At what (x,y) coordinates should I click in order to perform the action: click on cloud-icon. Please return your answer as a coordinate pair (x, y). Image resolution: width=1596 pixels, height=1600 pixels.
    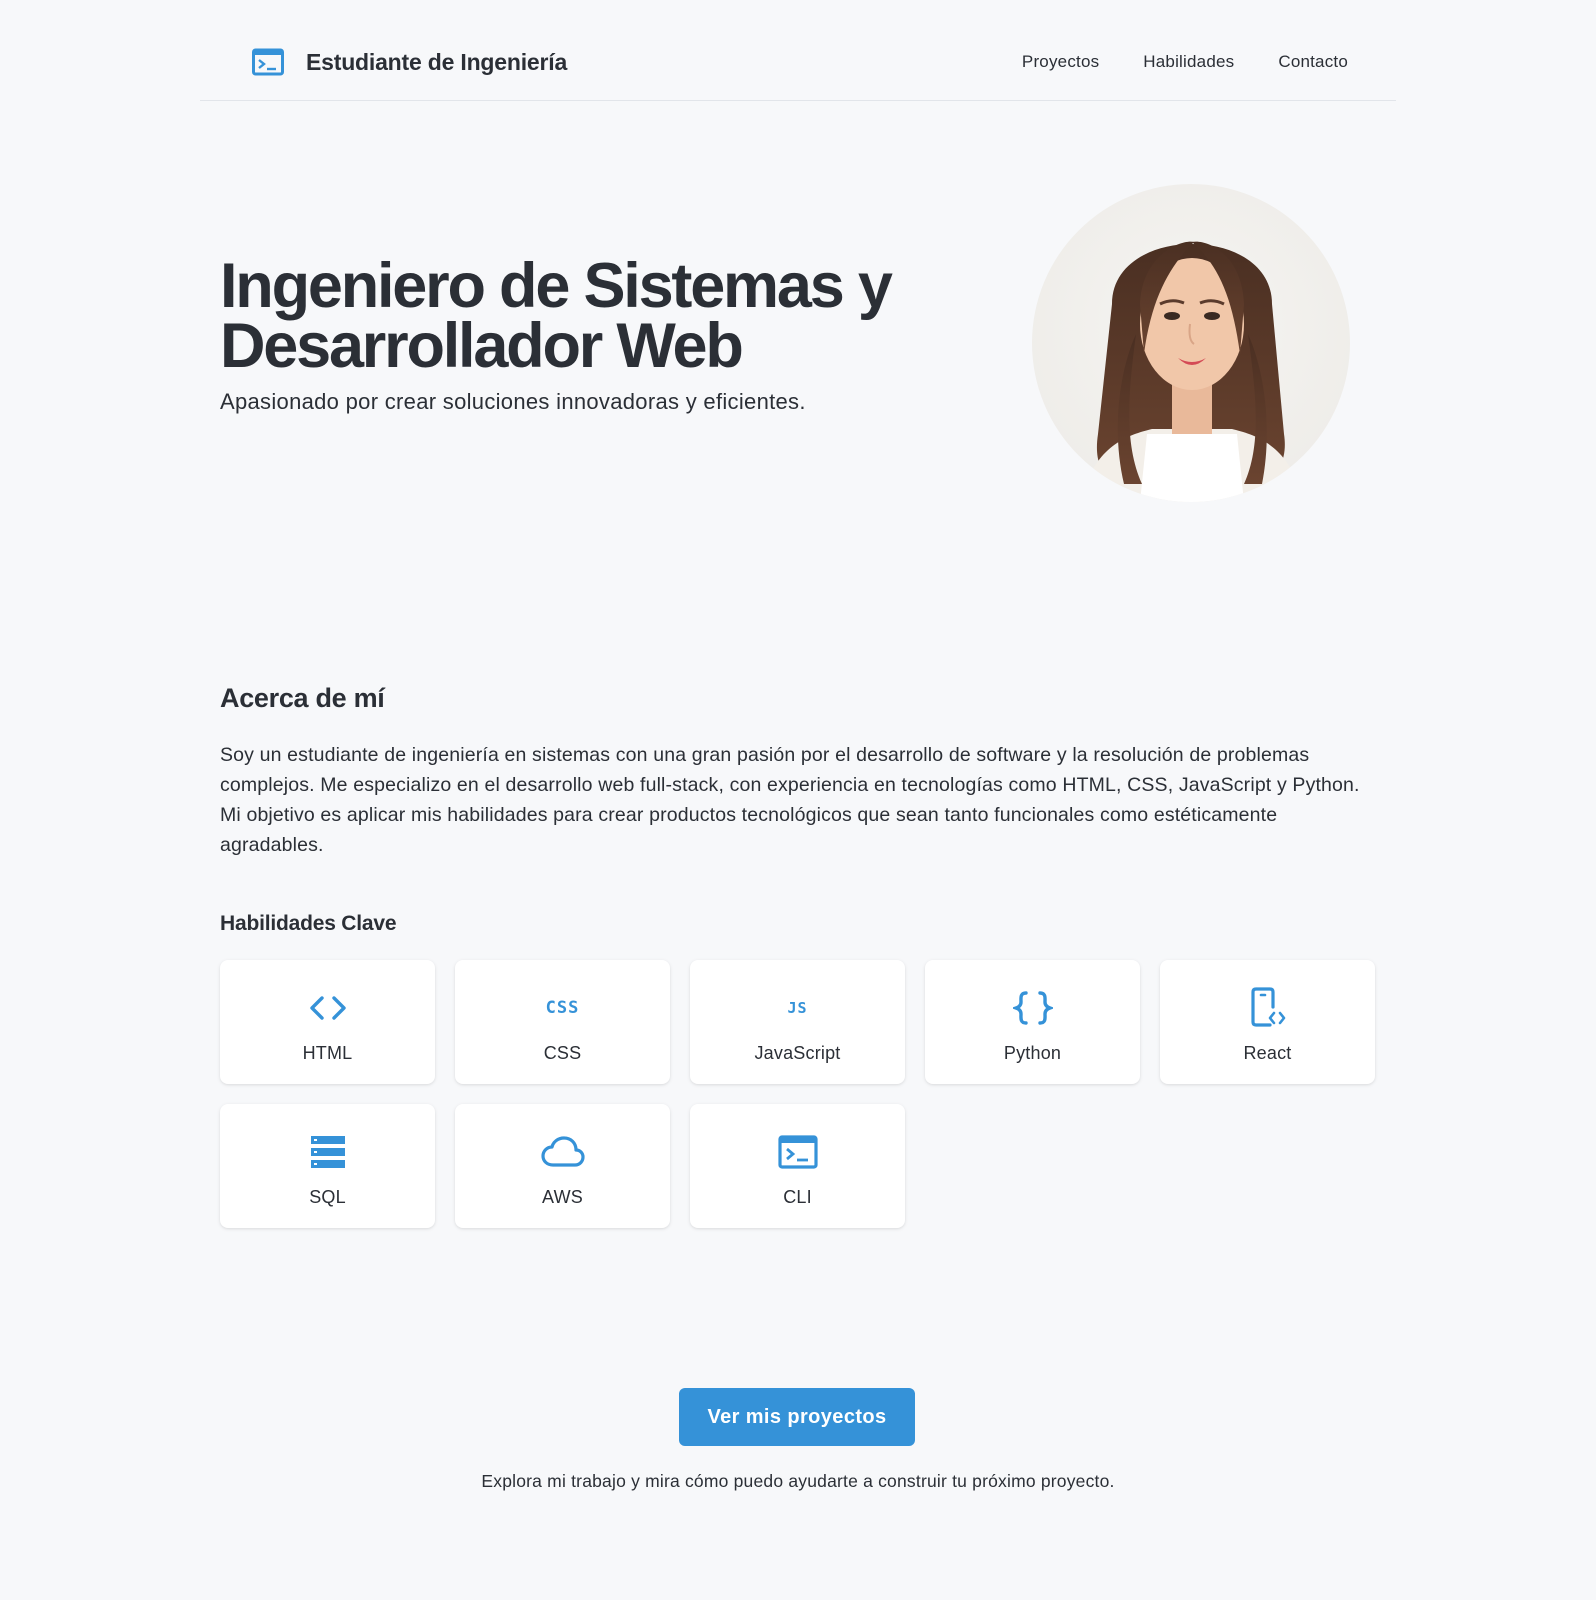
    Looking at the image, I should click on (562, 1152).